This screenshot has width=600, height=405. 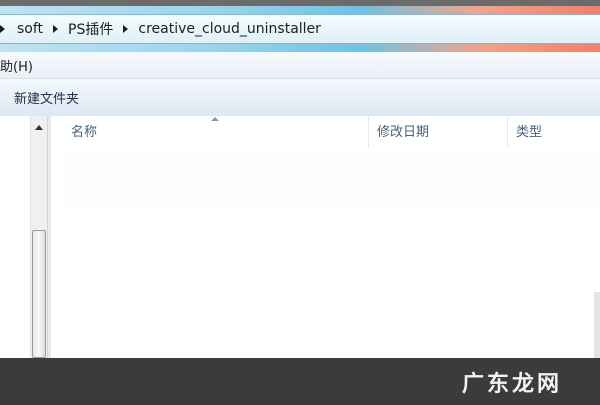 I want to click on column-header-date-modified: 修改日期, so click(x=438, y=132).